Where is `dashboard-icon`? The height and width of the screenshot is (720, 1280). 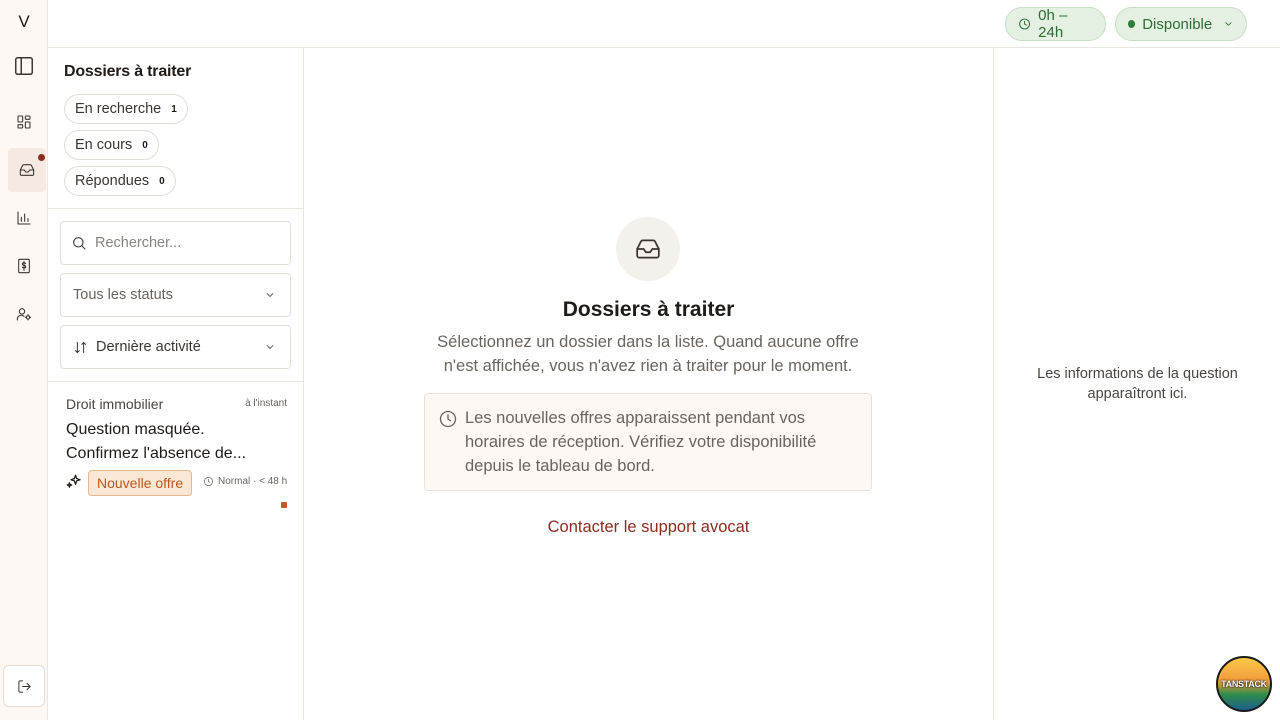
dashboard-icon is located at coordinates (24, 122).